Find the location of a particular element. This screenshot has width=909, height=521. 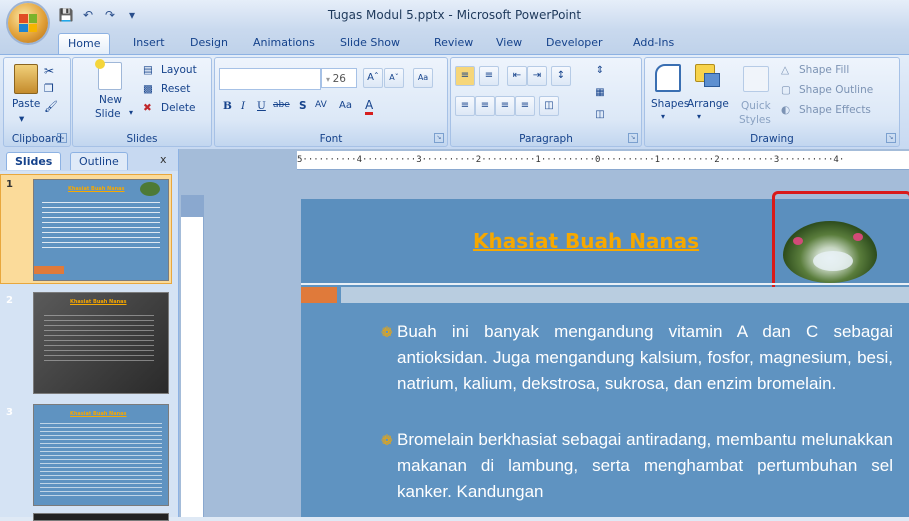

arrange-back-shape-icon is located at coordinates (712, 80).